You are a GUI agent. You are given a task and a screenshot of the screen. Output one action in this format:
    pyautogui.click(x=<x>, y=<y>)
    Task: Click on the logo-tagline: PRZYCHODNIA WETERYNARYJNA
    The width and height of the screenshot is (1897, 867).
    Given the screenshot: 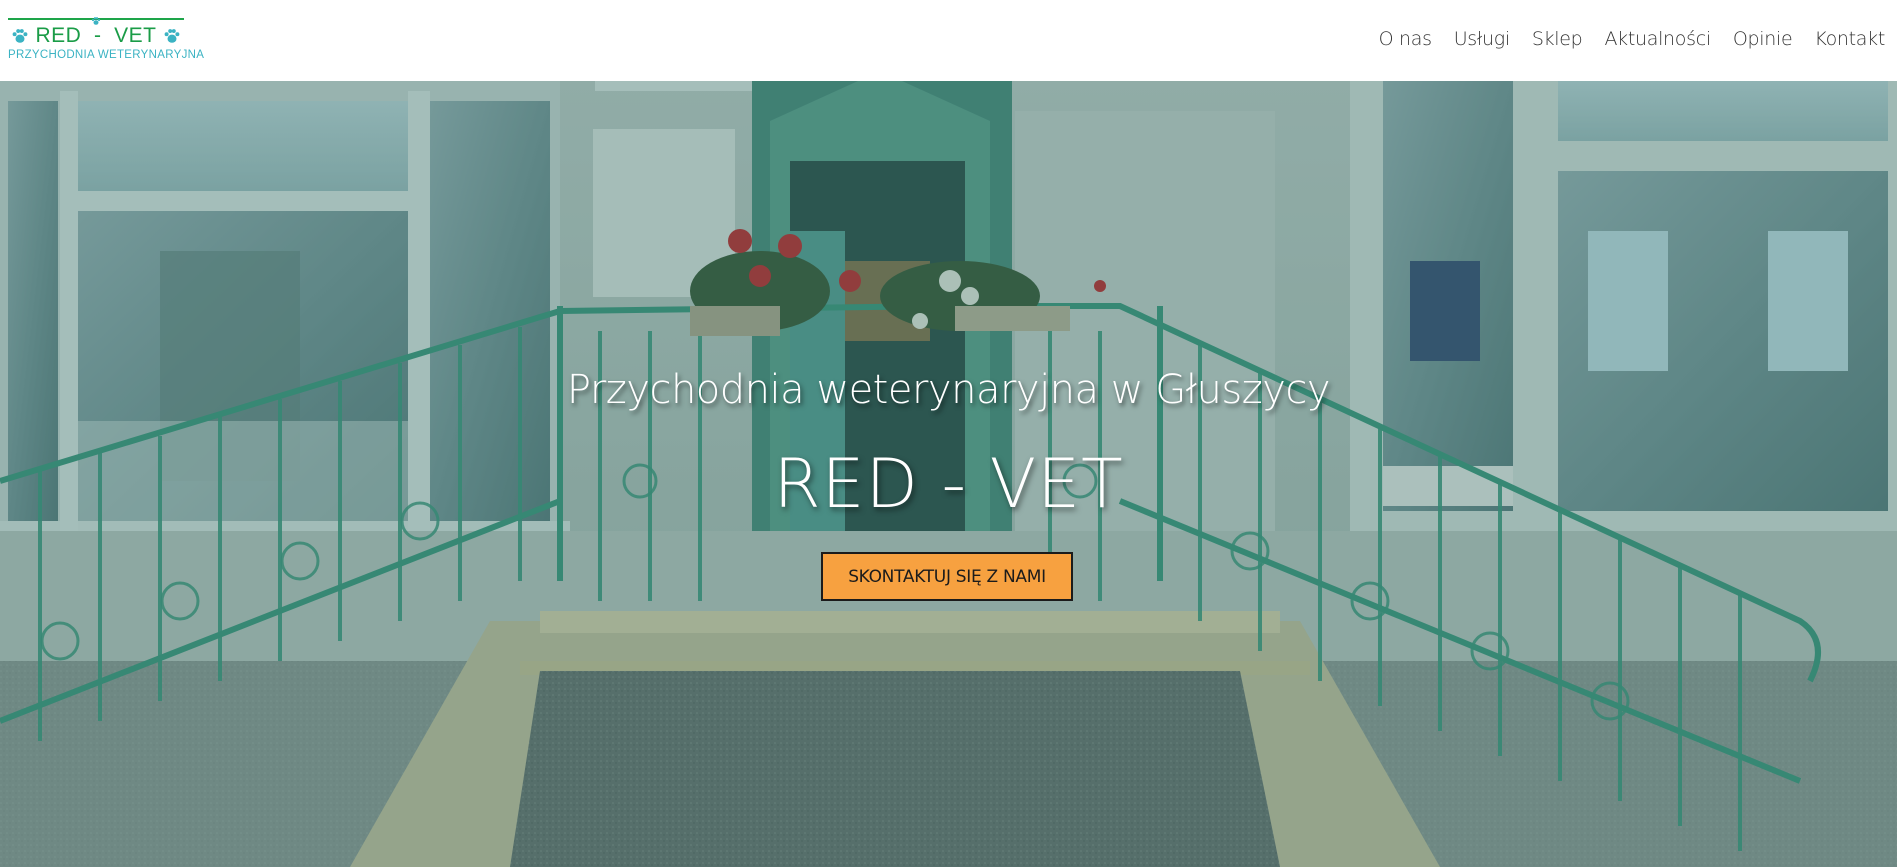 What is the action you would take?
    pyautogui.click(x=106, y=55)
    